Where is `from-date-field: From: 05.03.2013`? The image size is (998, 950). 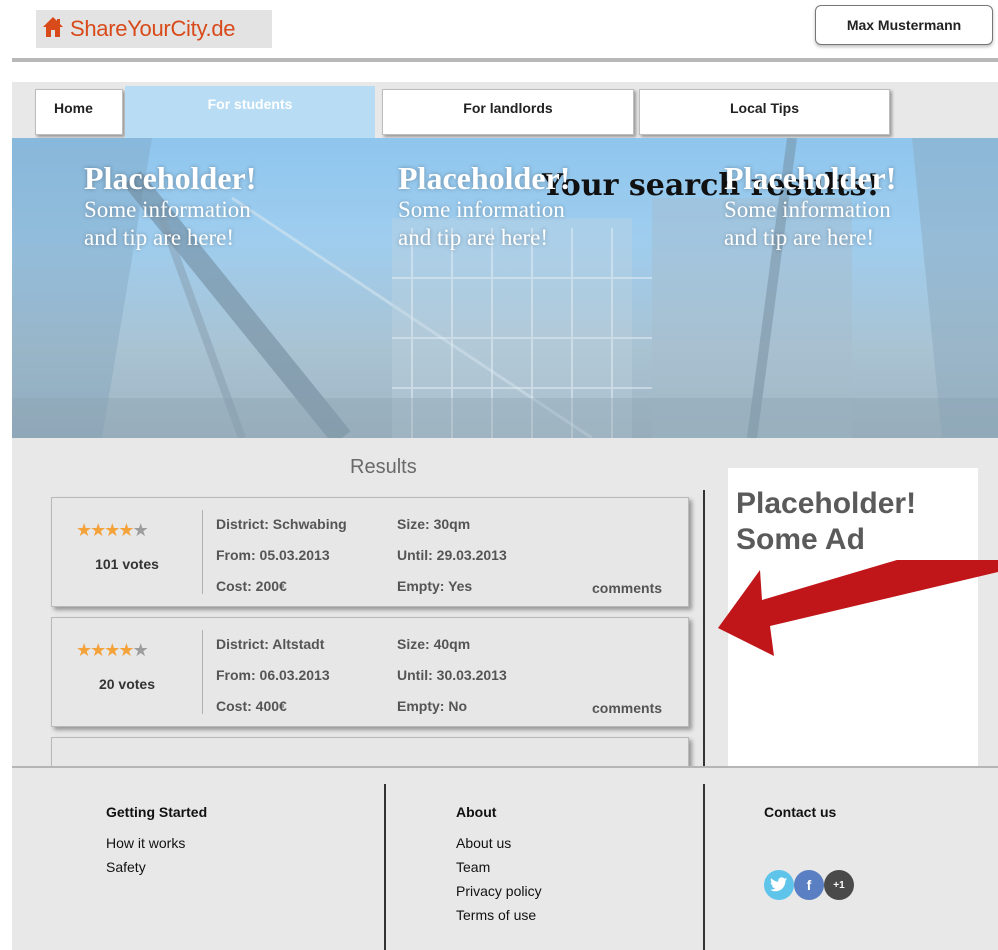
from-date-field: From: 05.03.2013 is located at coordinates (273, 555).